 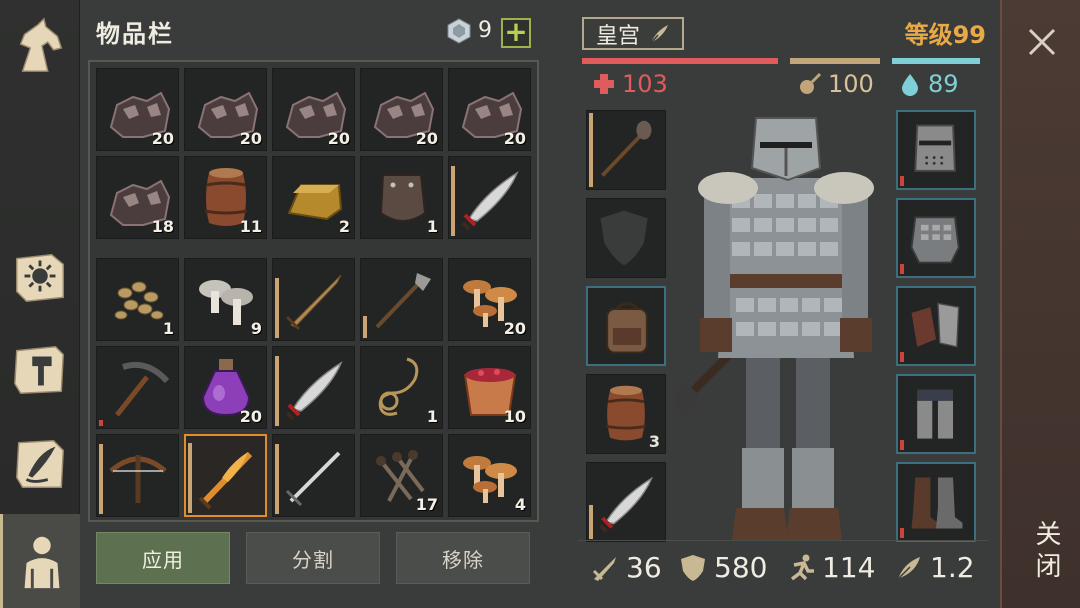 I want to click on hammer-icon, so click(x=39, y=369).